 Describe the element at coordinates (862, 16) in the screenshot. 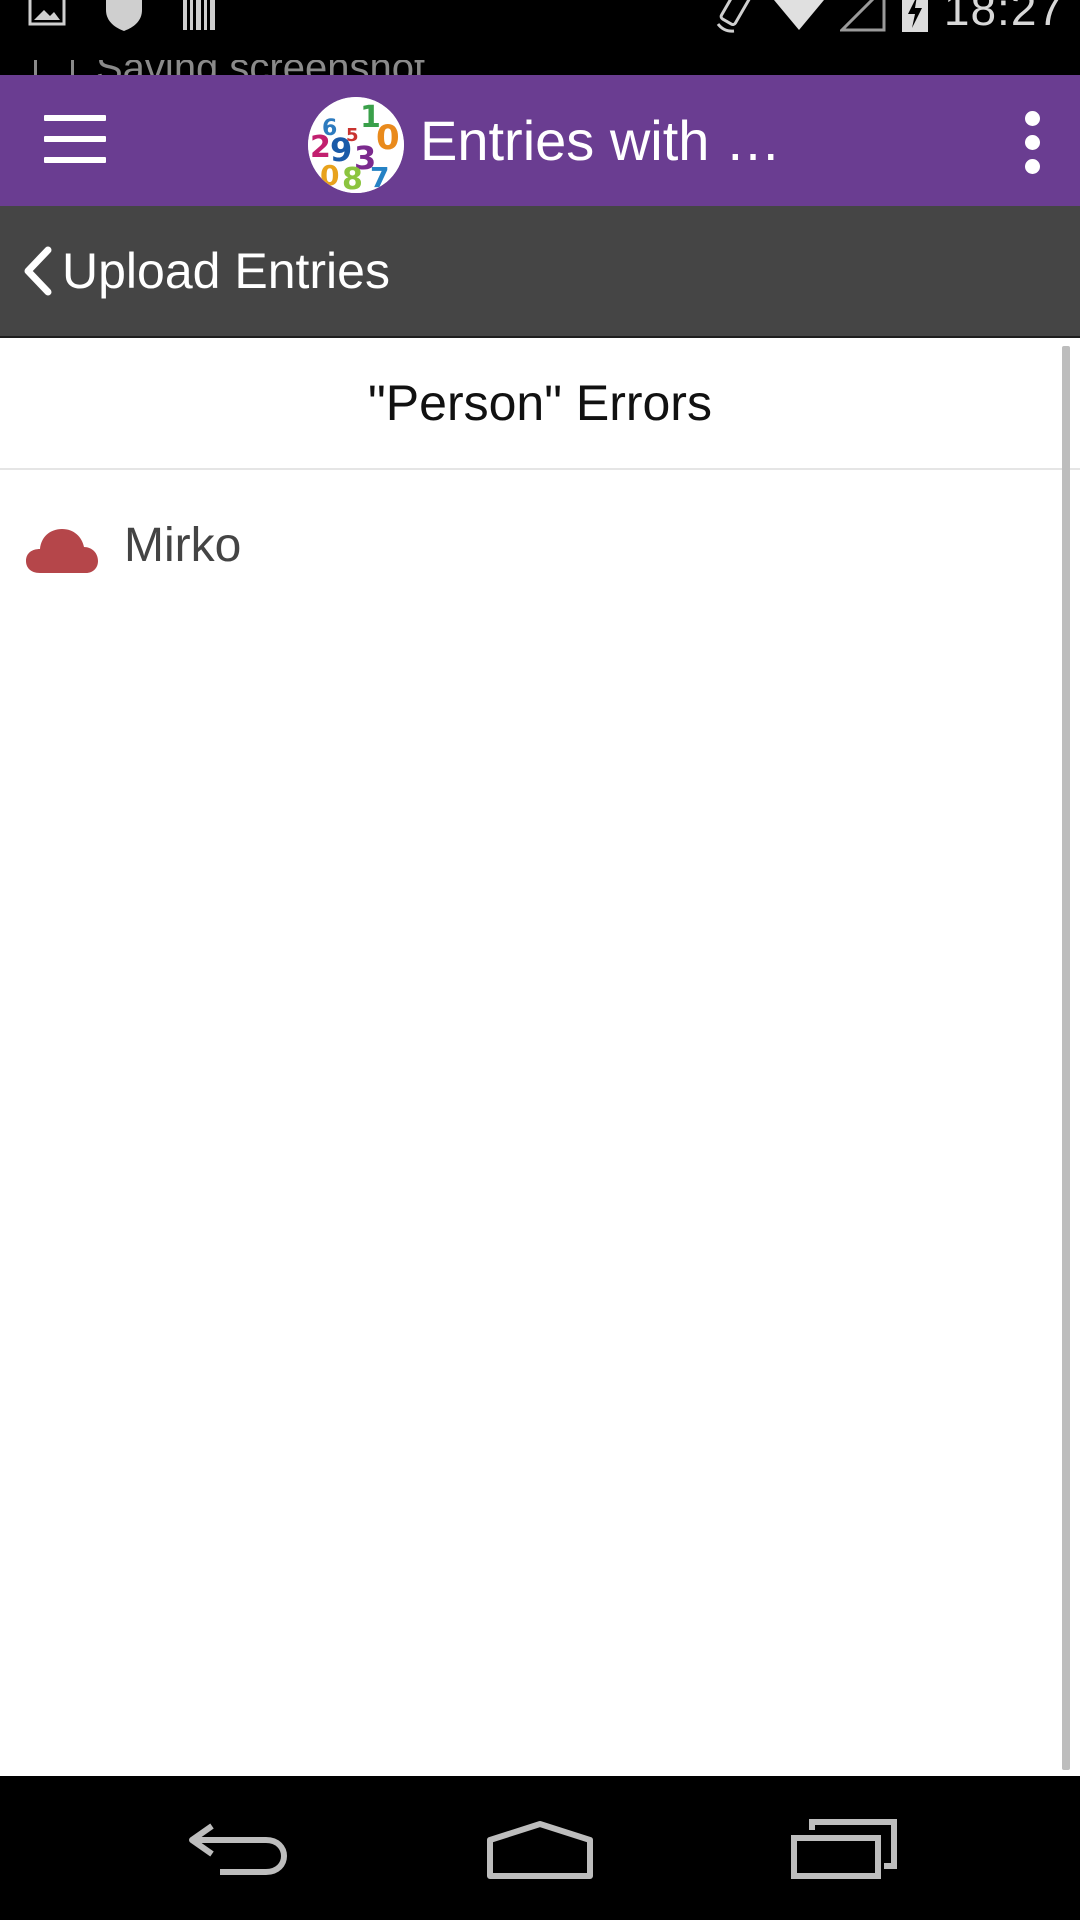

I see `signal-icon` at that location.